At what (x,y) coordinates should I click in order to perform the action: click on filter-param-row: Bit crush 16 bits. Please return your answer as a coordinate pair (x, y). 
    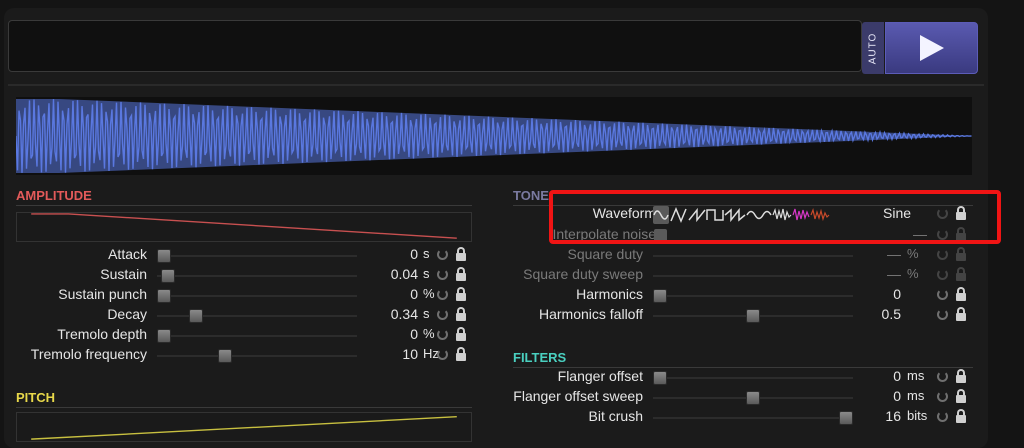
    Looking at the image, I should click on (743, 418).